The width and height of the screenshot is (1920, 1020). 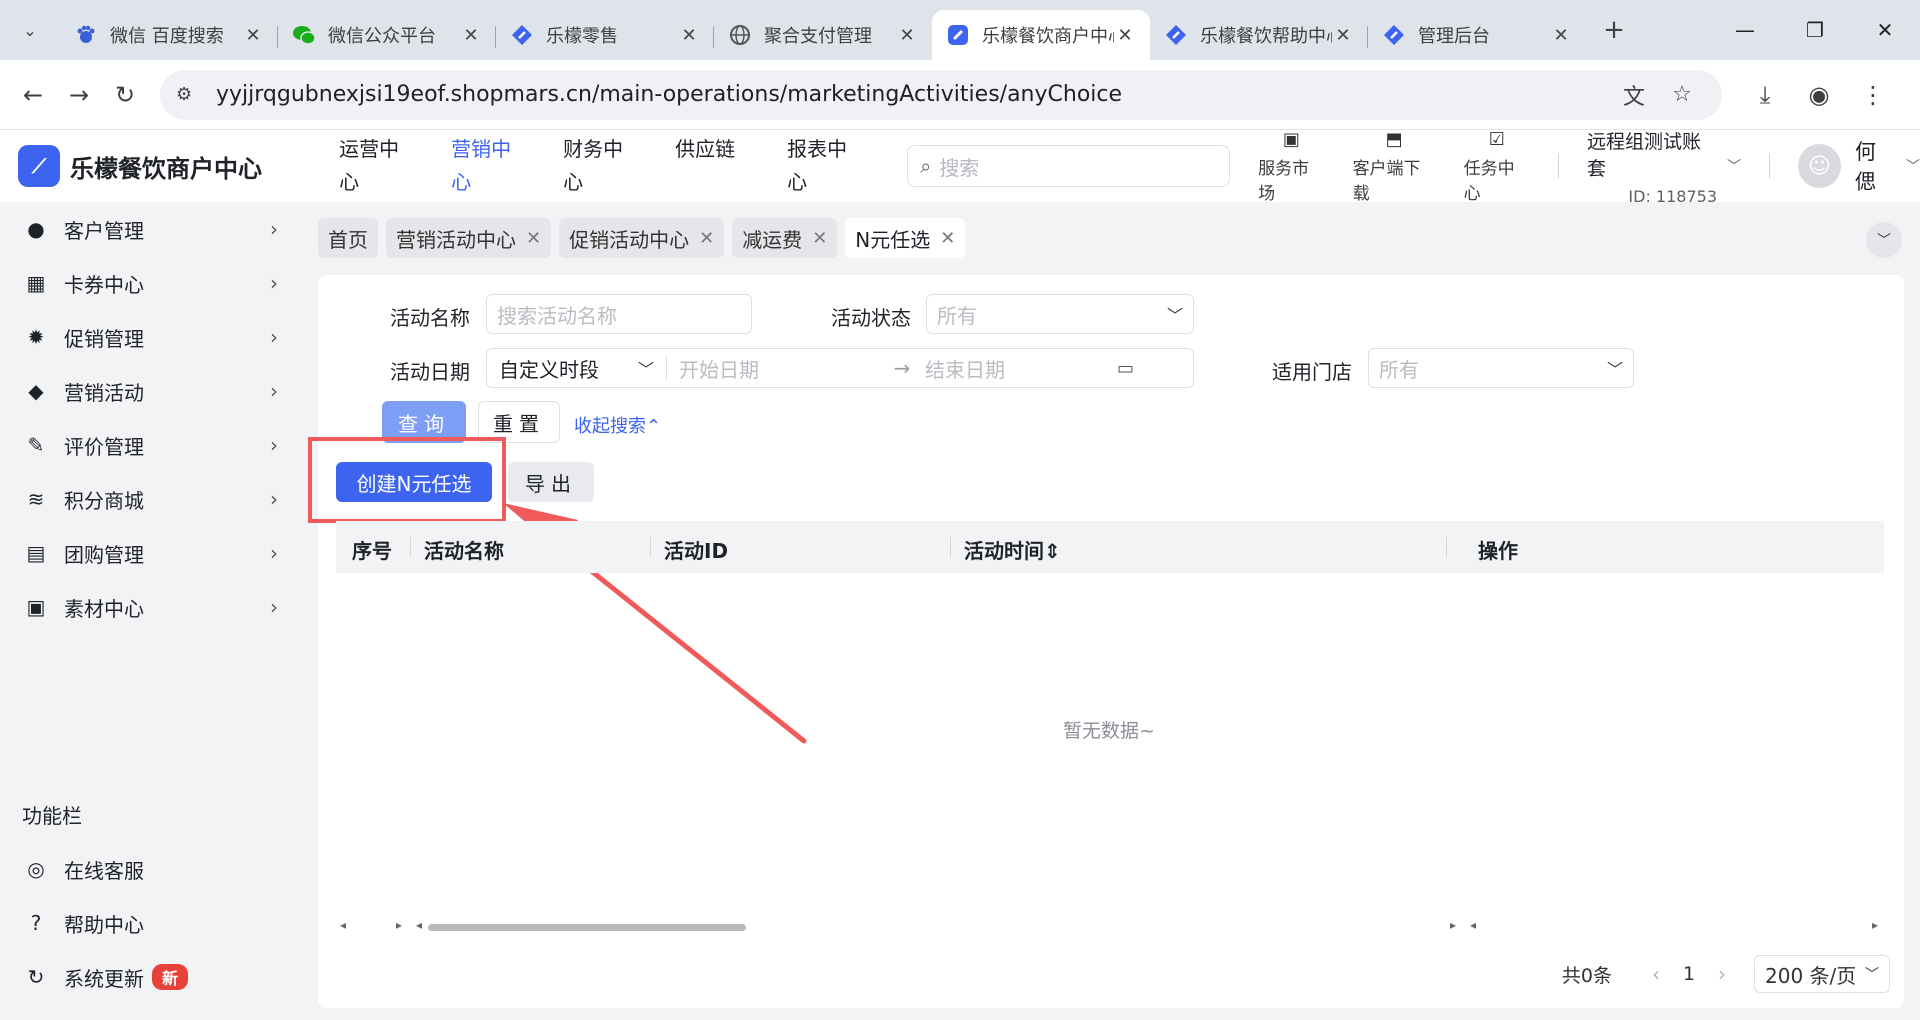 What do you see at coordinates (1052, 551) in the screenshot?
I see `sort-icon: ⇕` at bounding box center [1052, 551].